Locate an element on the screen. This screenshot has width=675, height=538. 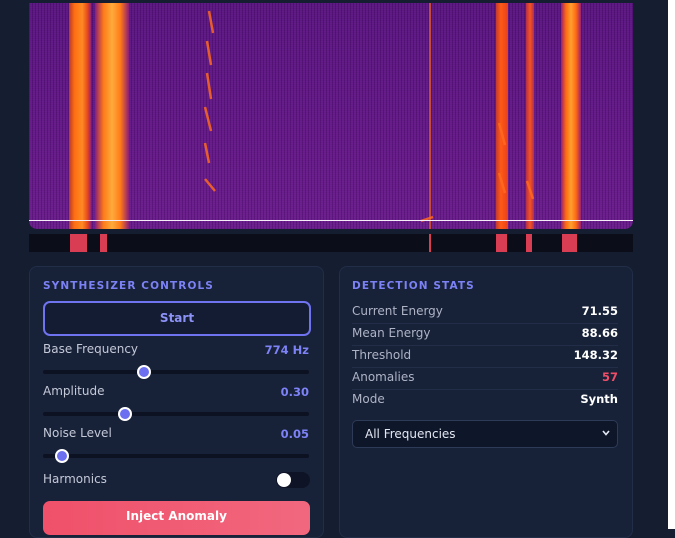
stats-panel-title: DETECTION STATS is located at coordinates (413, 286).